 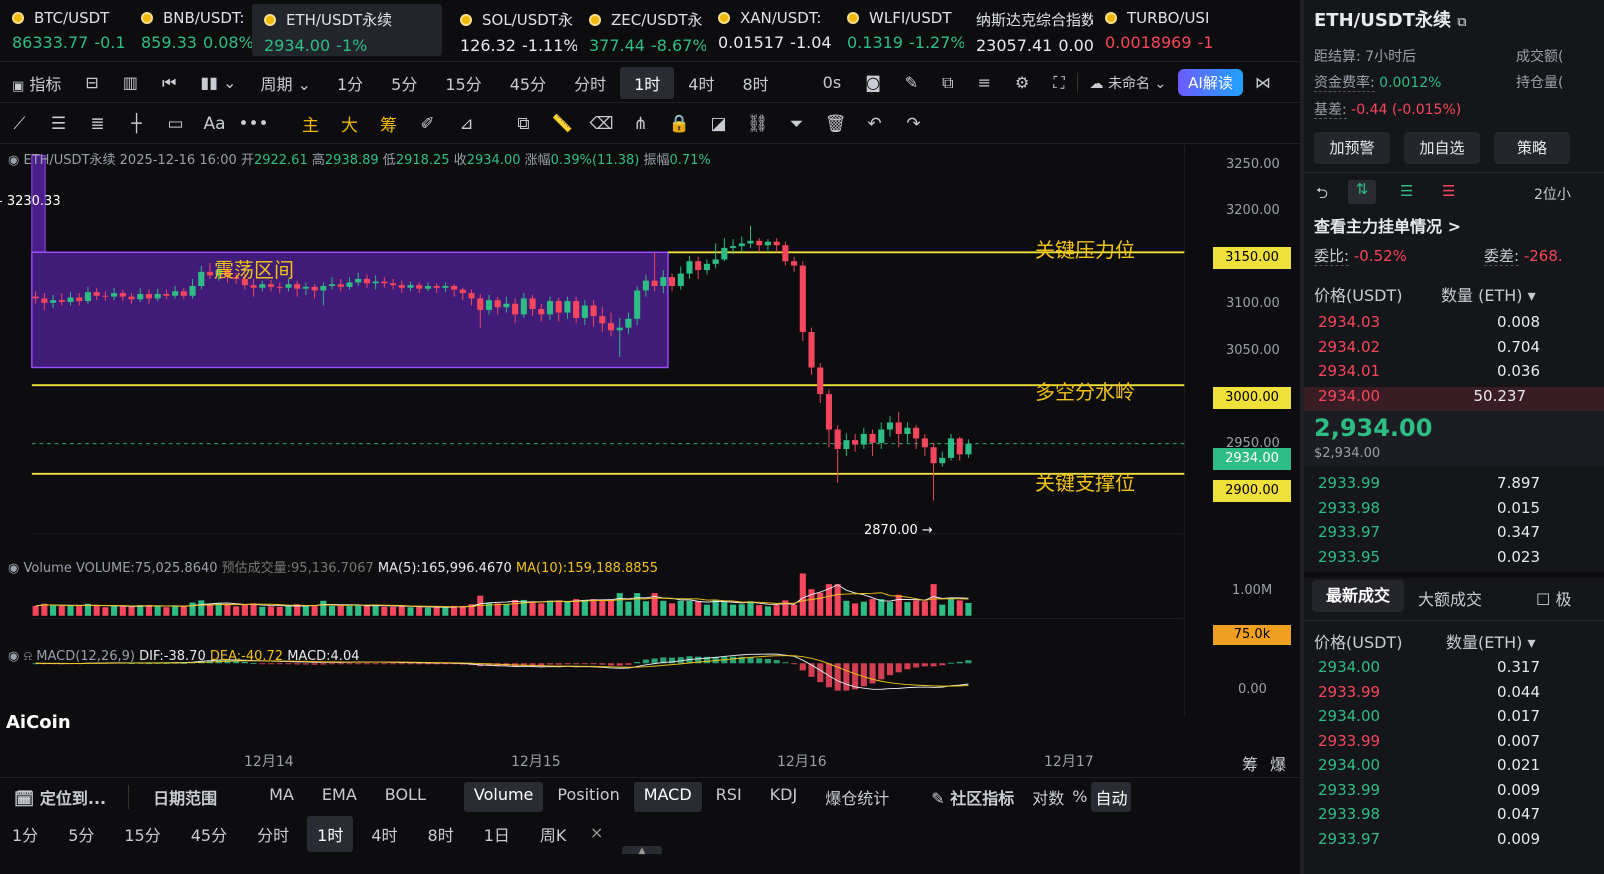 What do you see at coordinates (91, 82) in the screenshot?
I see `layout-icon: ⊟` at bounding box center [91, 82].